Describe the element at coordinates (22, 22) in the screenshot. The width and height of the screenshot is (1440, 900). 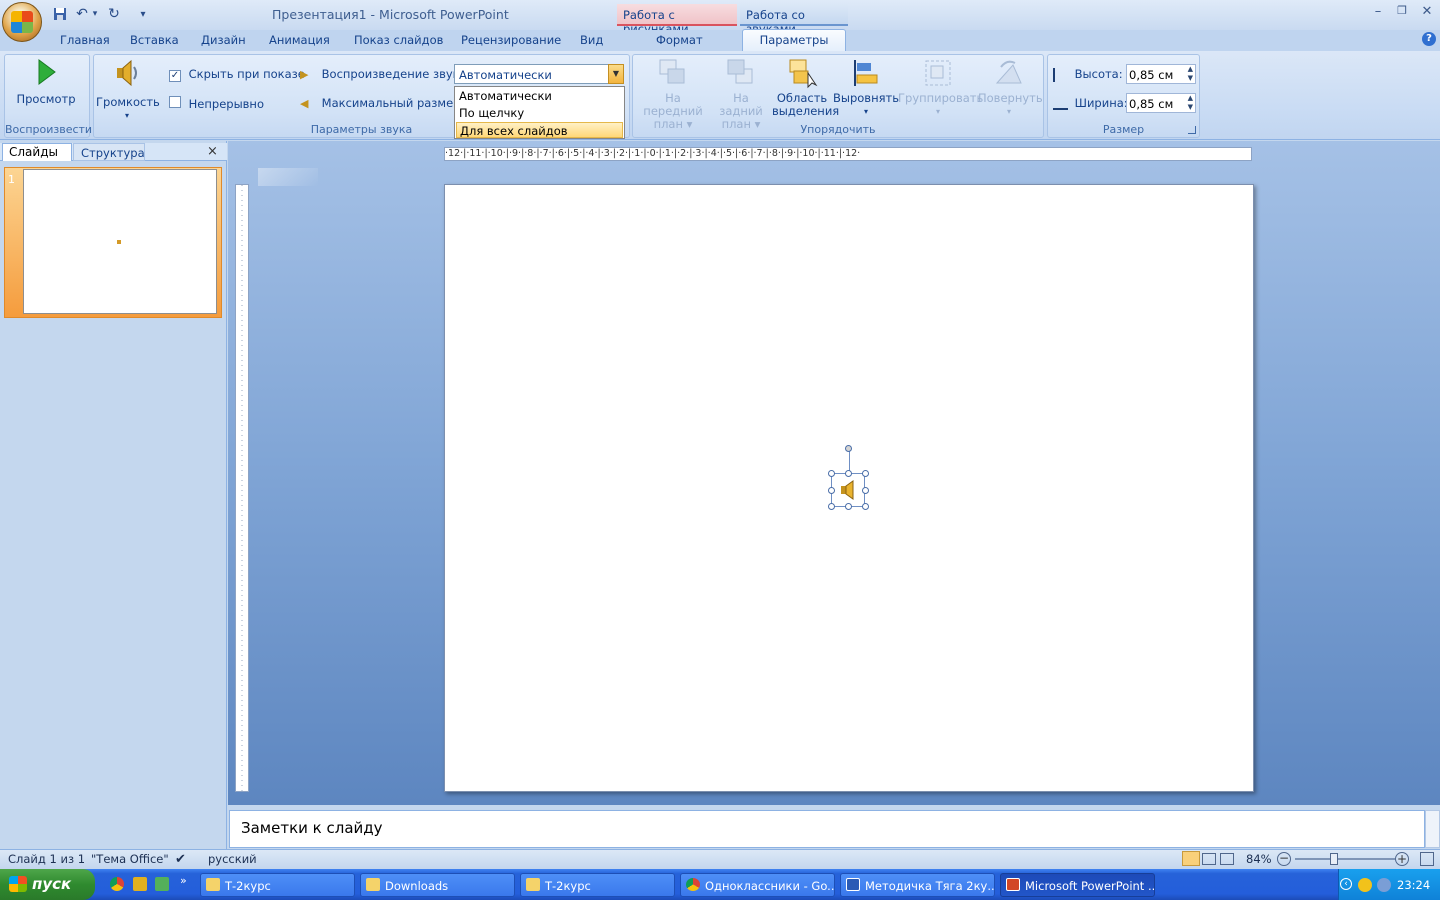
I see `office-button` at that location.